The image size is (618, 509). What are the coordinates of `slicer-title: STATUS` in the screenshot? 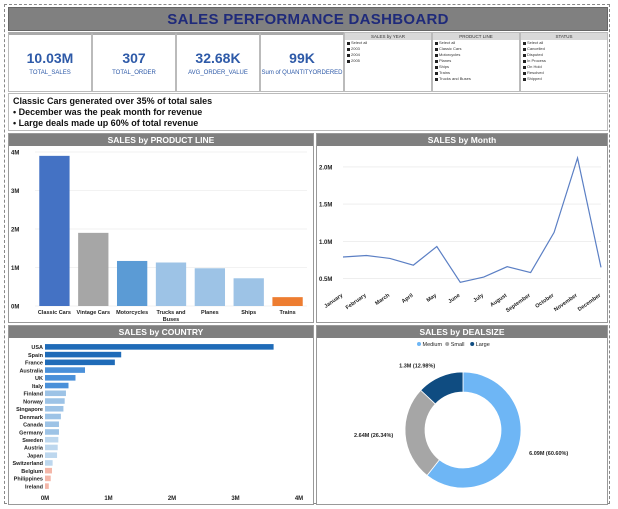 It's located at (564, 36).